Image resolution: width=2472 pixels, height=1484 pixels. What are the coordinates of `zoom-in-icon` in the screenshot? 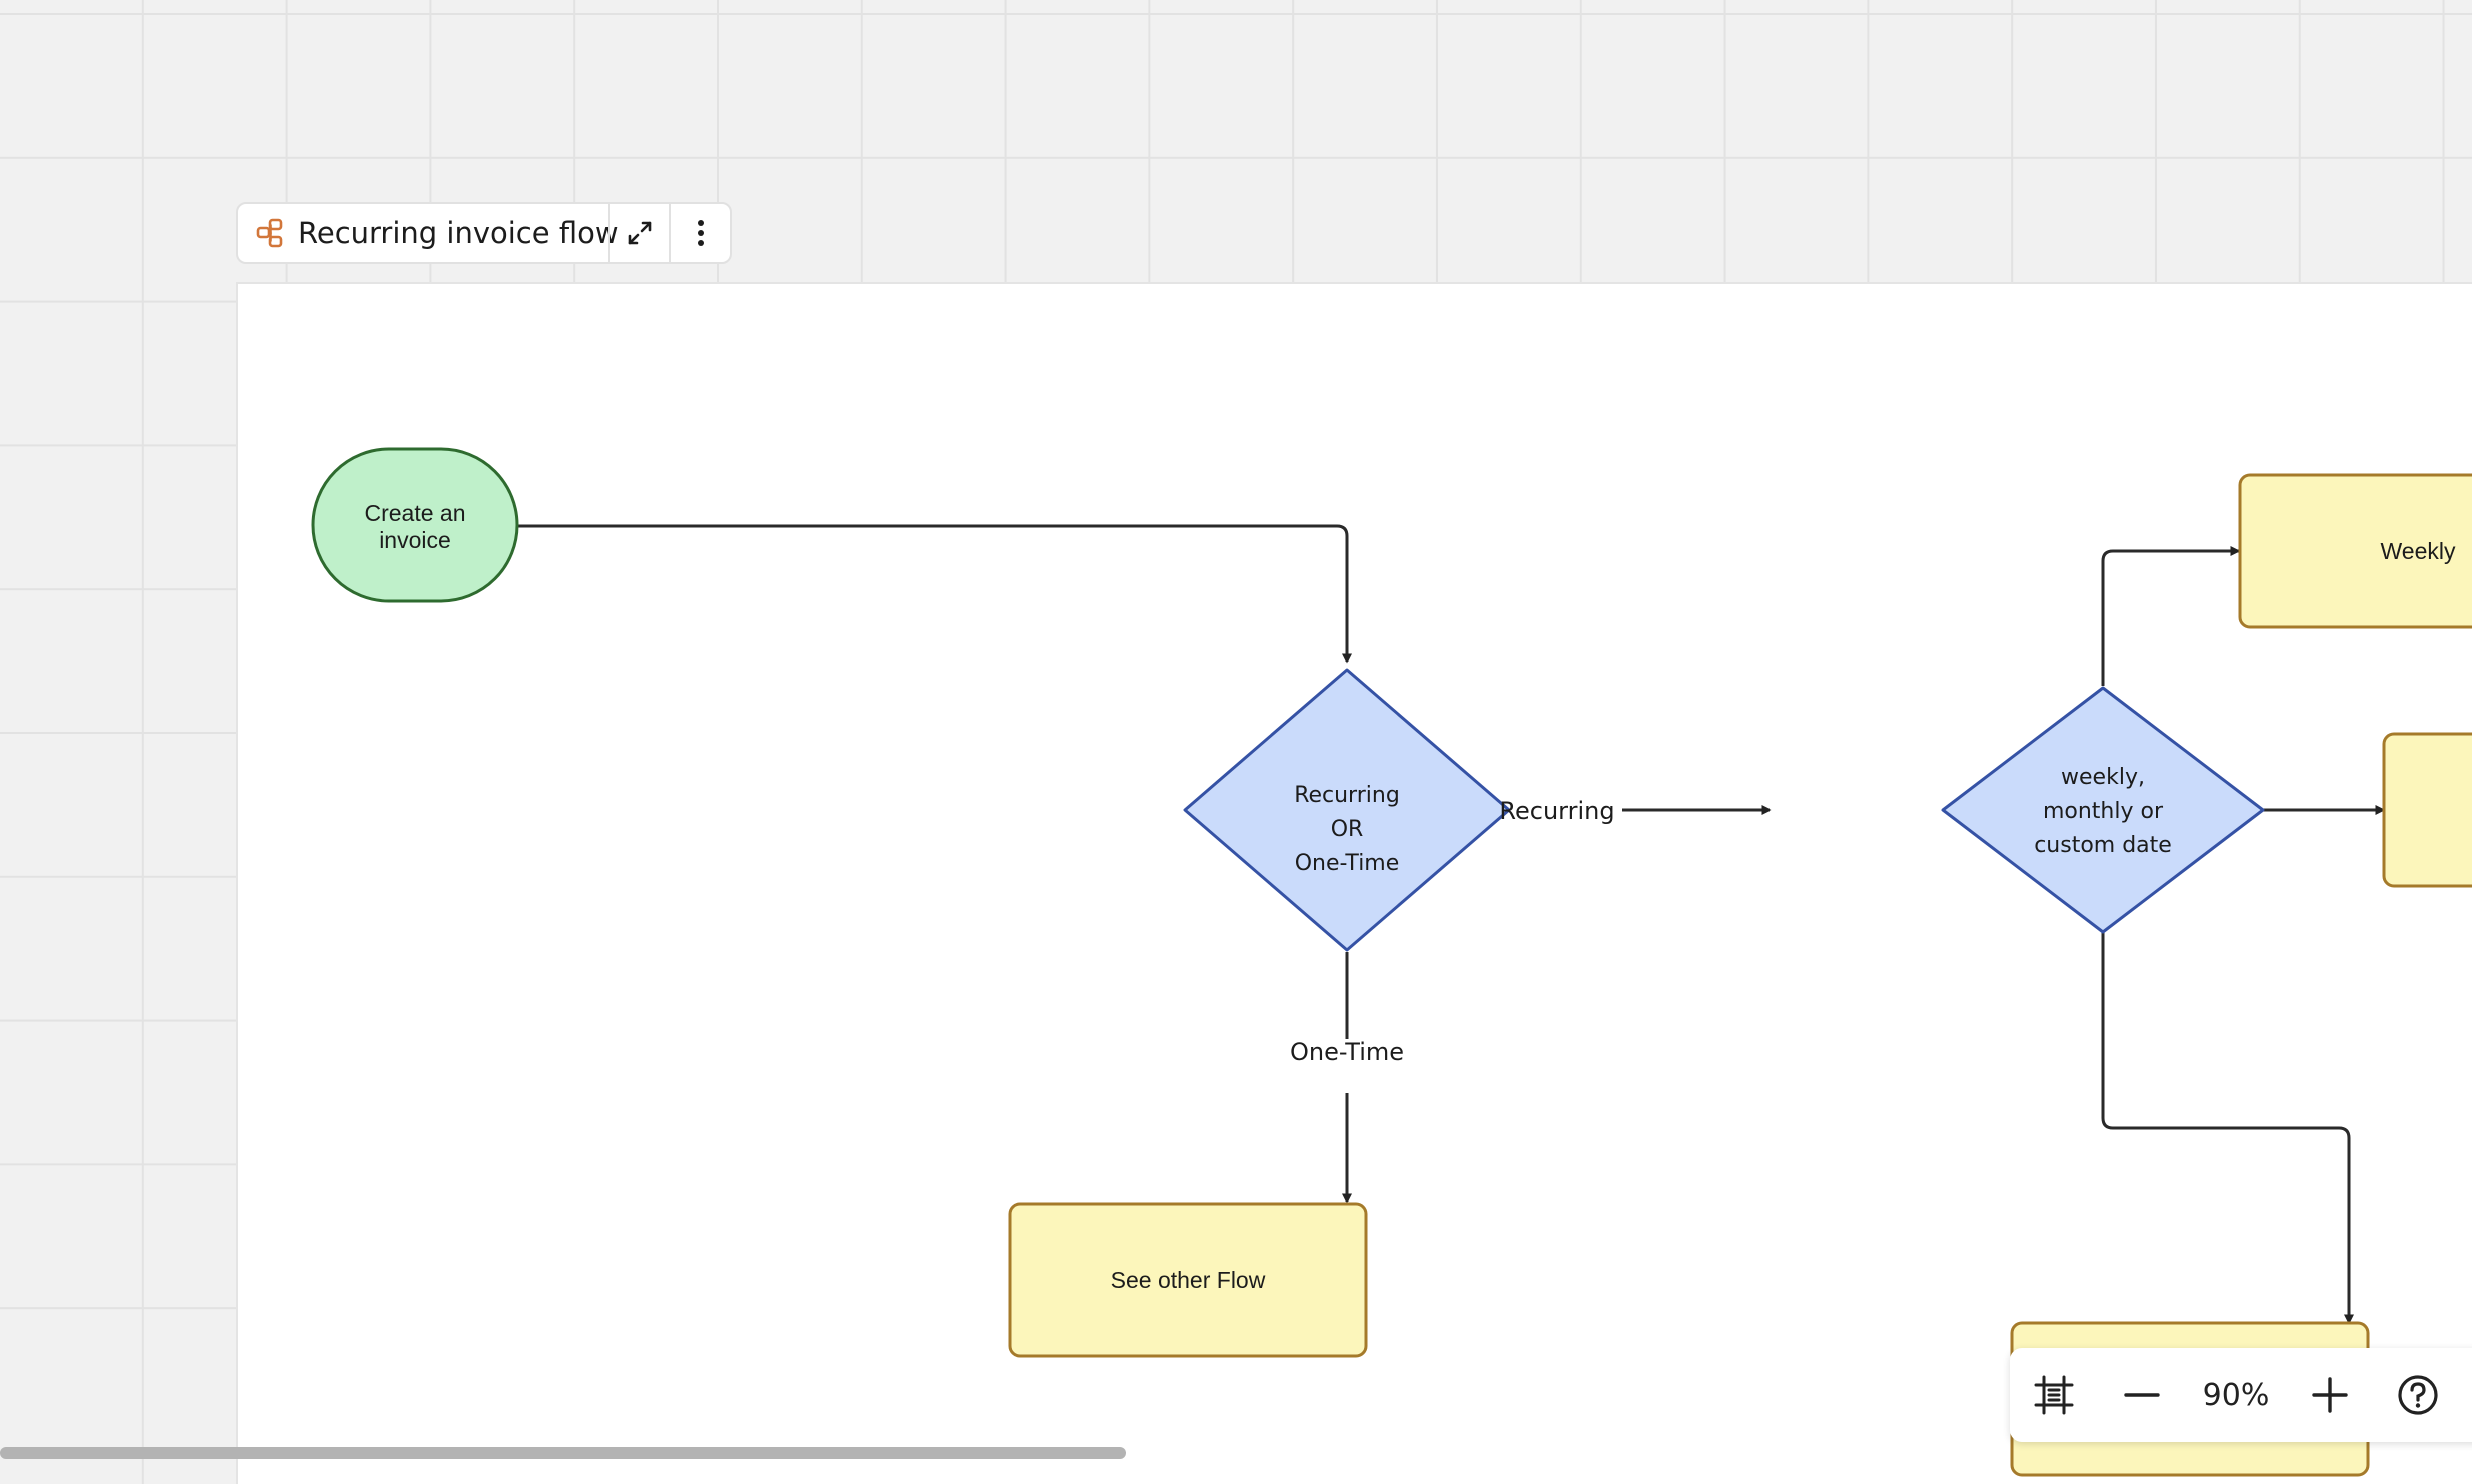 It's located at (2330, 1395).